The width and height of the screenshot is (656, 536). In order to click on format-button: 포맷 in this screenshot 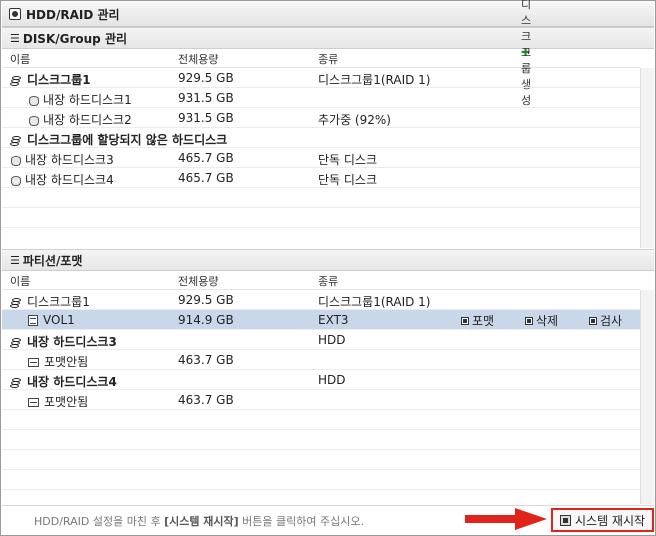, I will do `click(477, 320)`.